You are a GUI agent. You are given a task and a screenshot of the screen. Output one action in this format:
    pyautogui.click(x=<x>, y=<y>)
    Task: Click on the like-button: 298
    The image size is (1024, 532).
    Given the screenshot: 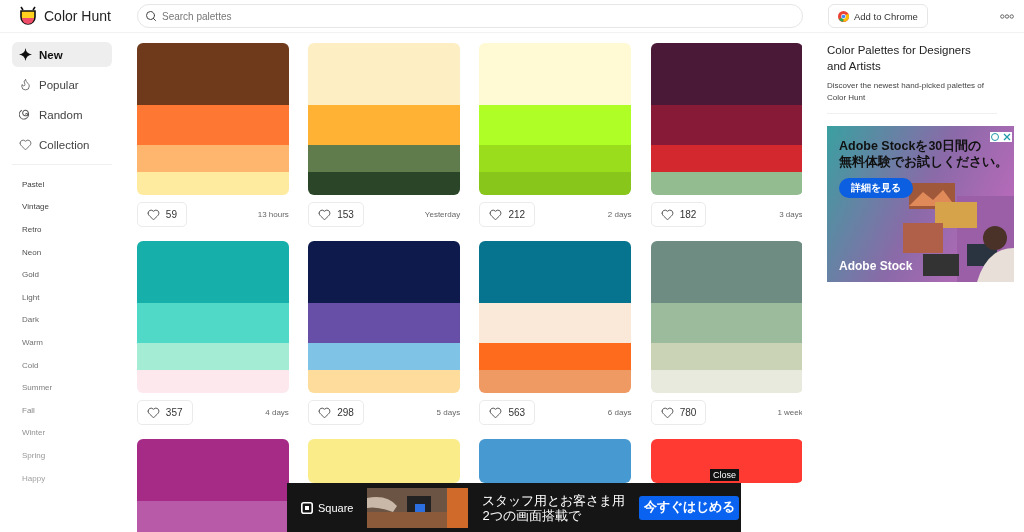 What is the action you would take?
    pyautogui.click(x=336, y=412)
    